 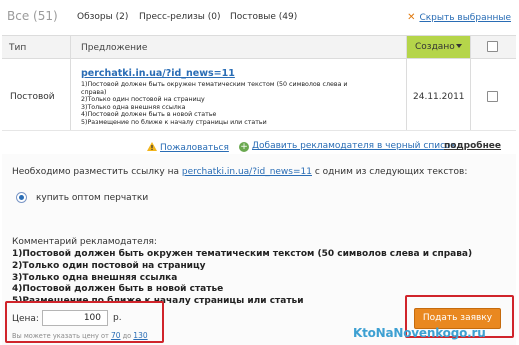 I want to click on blacklist-link: + Добавить рекламодателя в черный список, so click(x=347, y=146).